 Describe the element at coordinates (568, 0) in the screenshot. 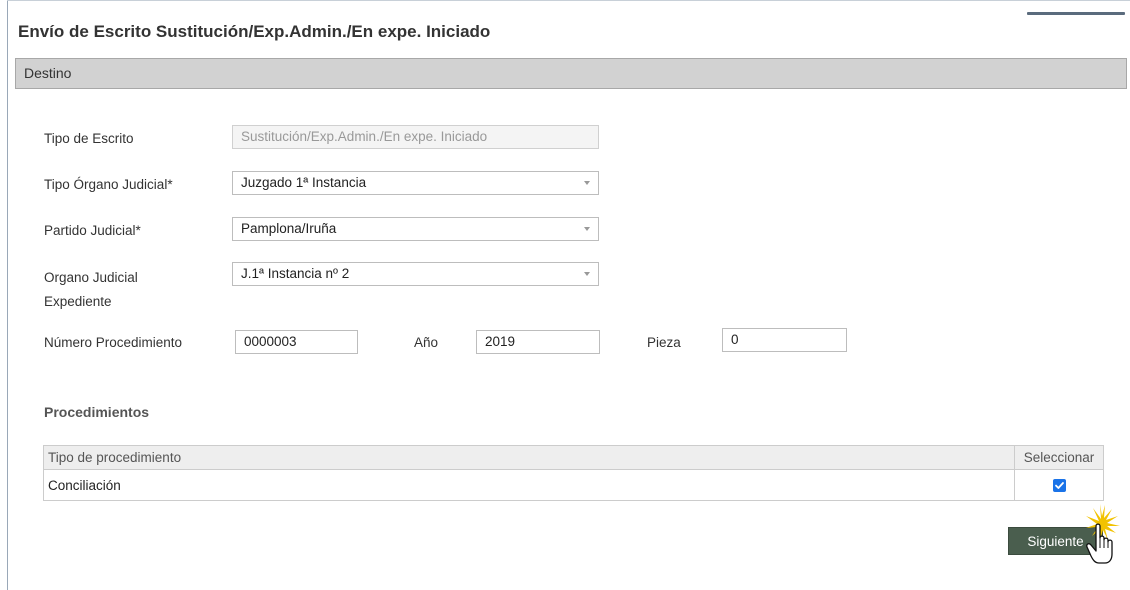

I see `frame-top-border` at that location.